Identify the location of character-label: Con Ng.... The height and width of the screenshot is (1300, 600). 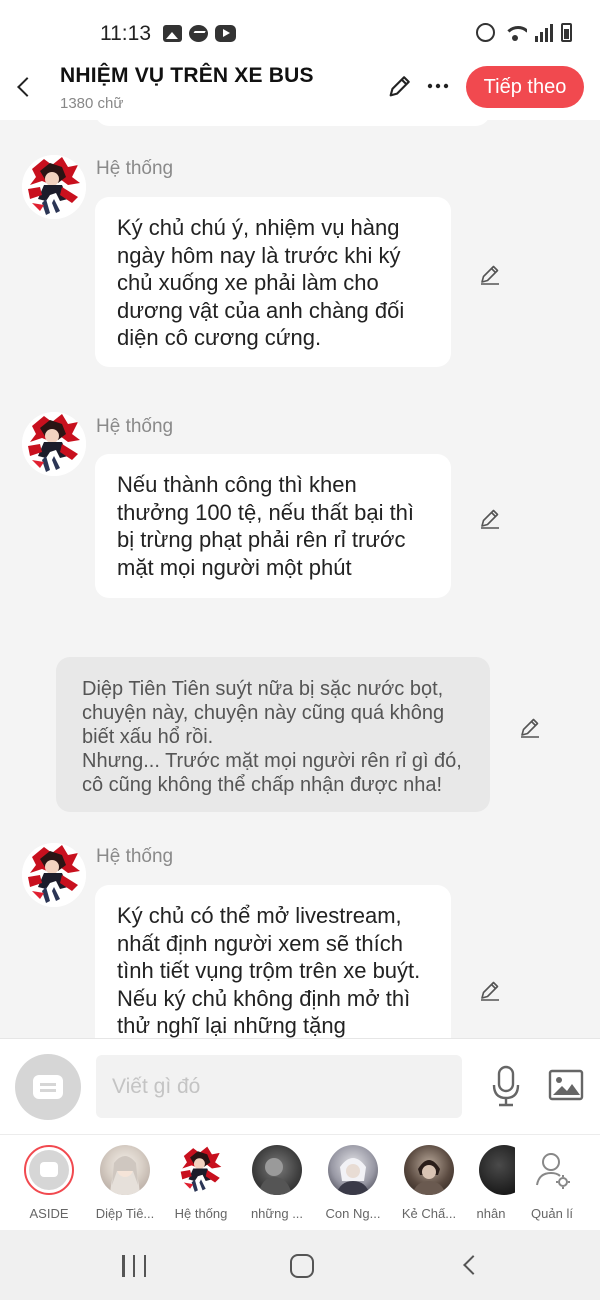
(353, 1213).